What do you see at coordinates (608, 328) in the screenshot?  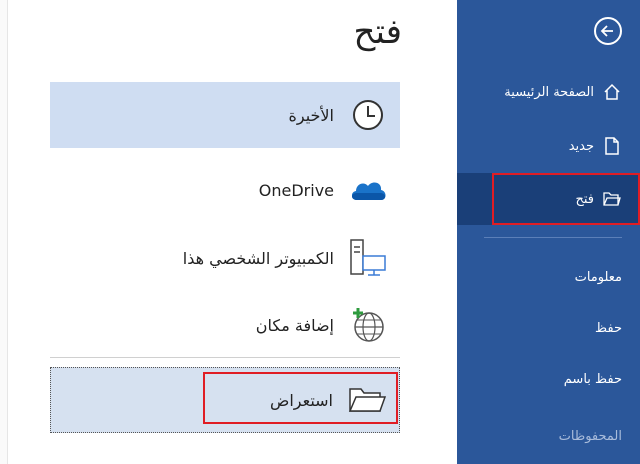 I see `sidebar-item-label: حفظ` at bounding box center [608, 328].